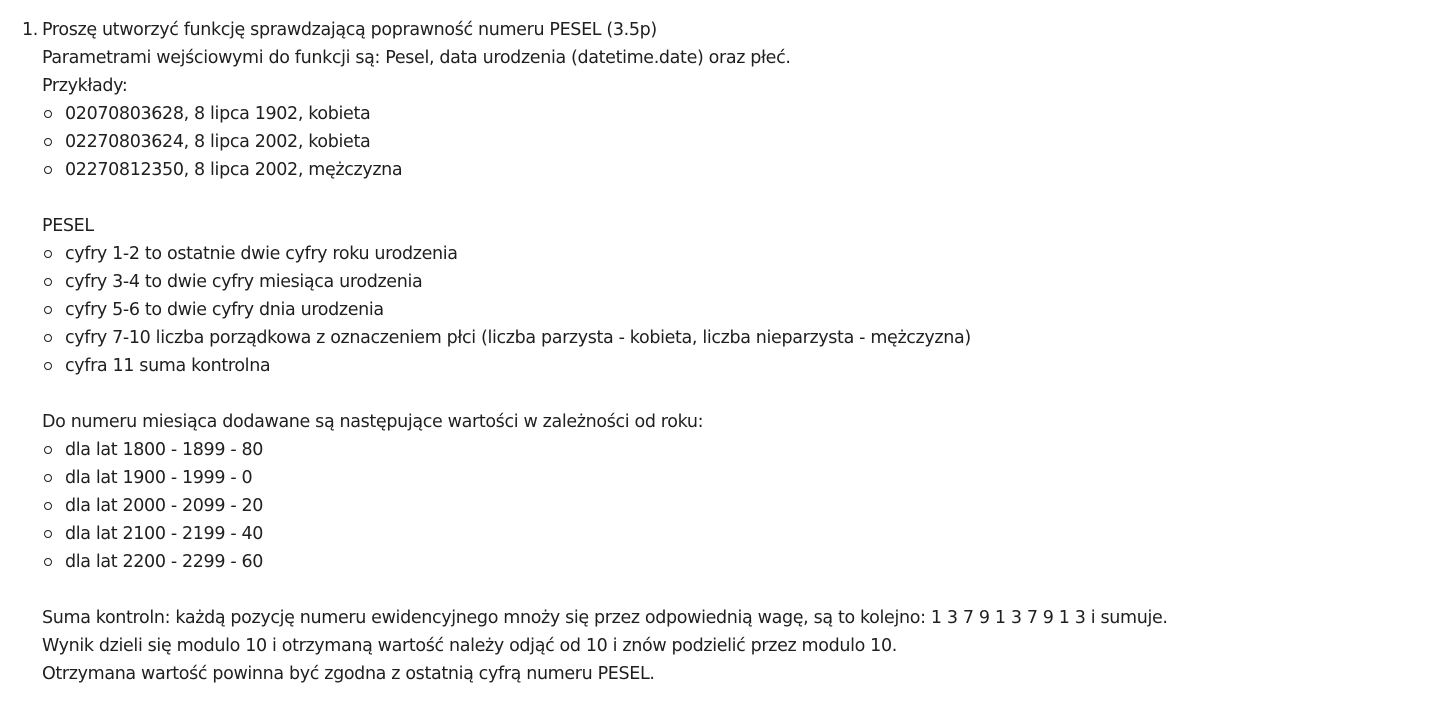 The height and width of the screenshot is (702, 1447). Describe the element at coordinates (30, 30) in the screenshot. I see `task-number: 1.` at that location.